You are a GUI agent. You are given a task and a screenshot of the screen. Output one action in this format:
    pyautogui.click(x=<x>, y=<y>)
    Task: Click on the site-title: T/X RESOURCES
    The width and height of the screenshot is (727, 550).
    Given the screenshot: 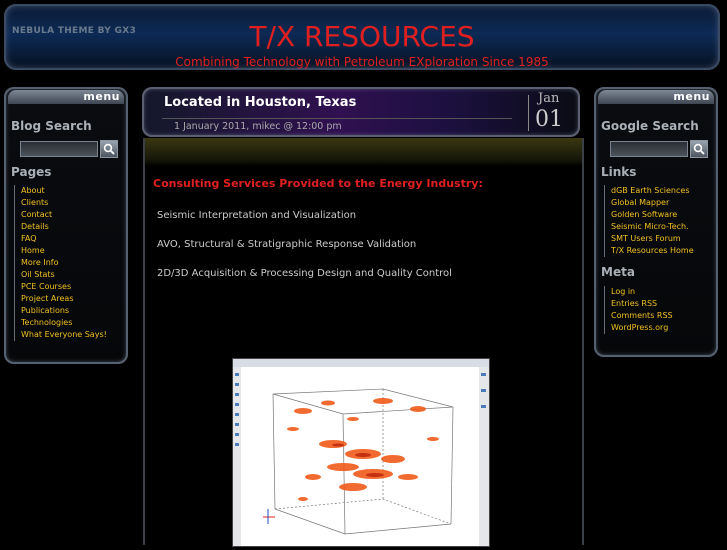 What is the action you would take?
    pyautogui.click(x=362, y=36)
    